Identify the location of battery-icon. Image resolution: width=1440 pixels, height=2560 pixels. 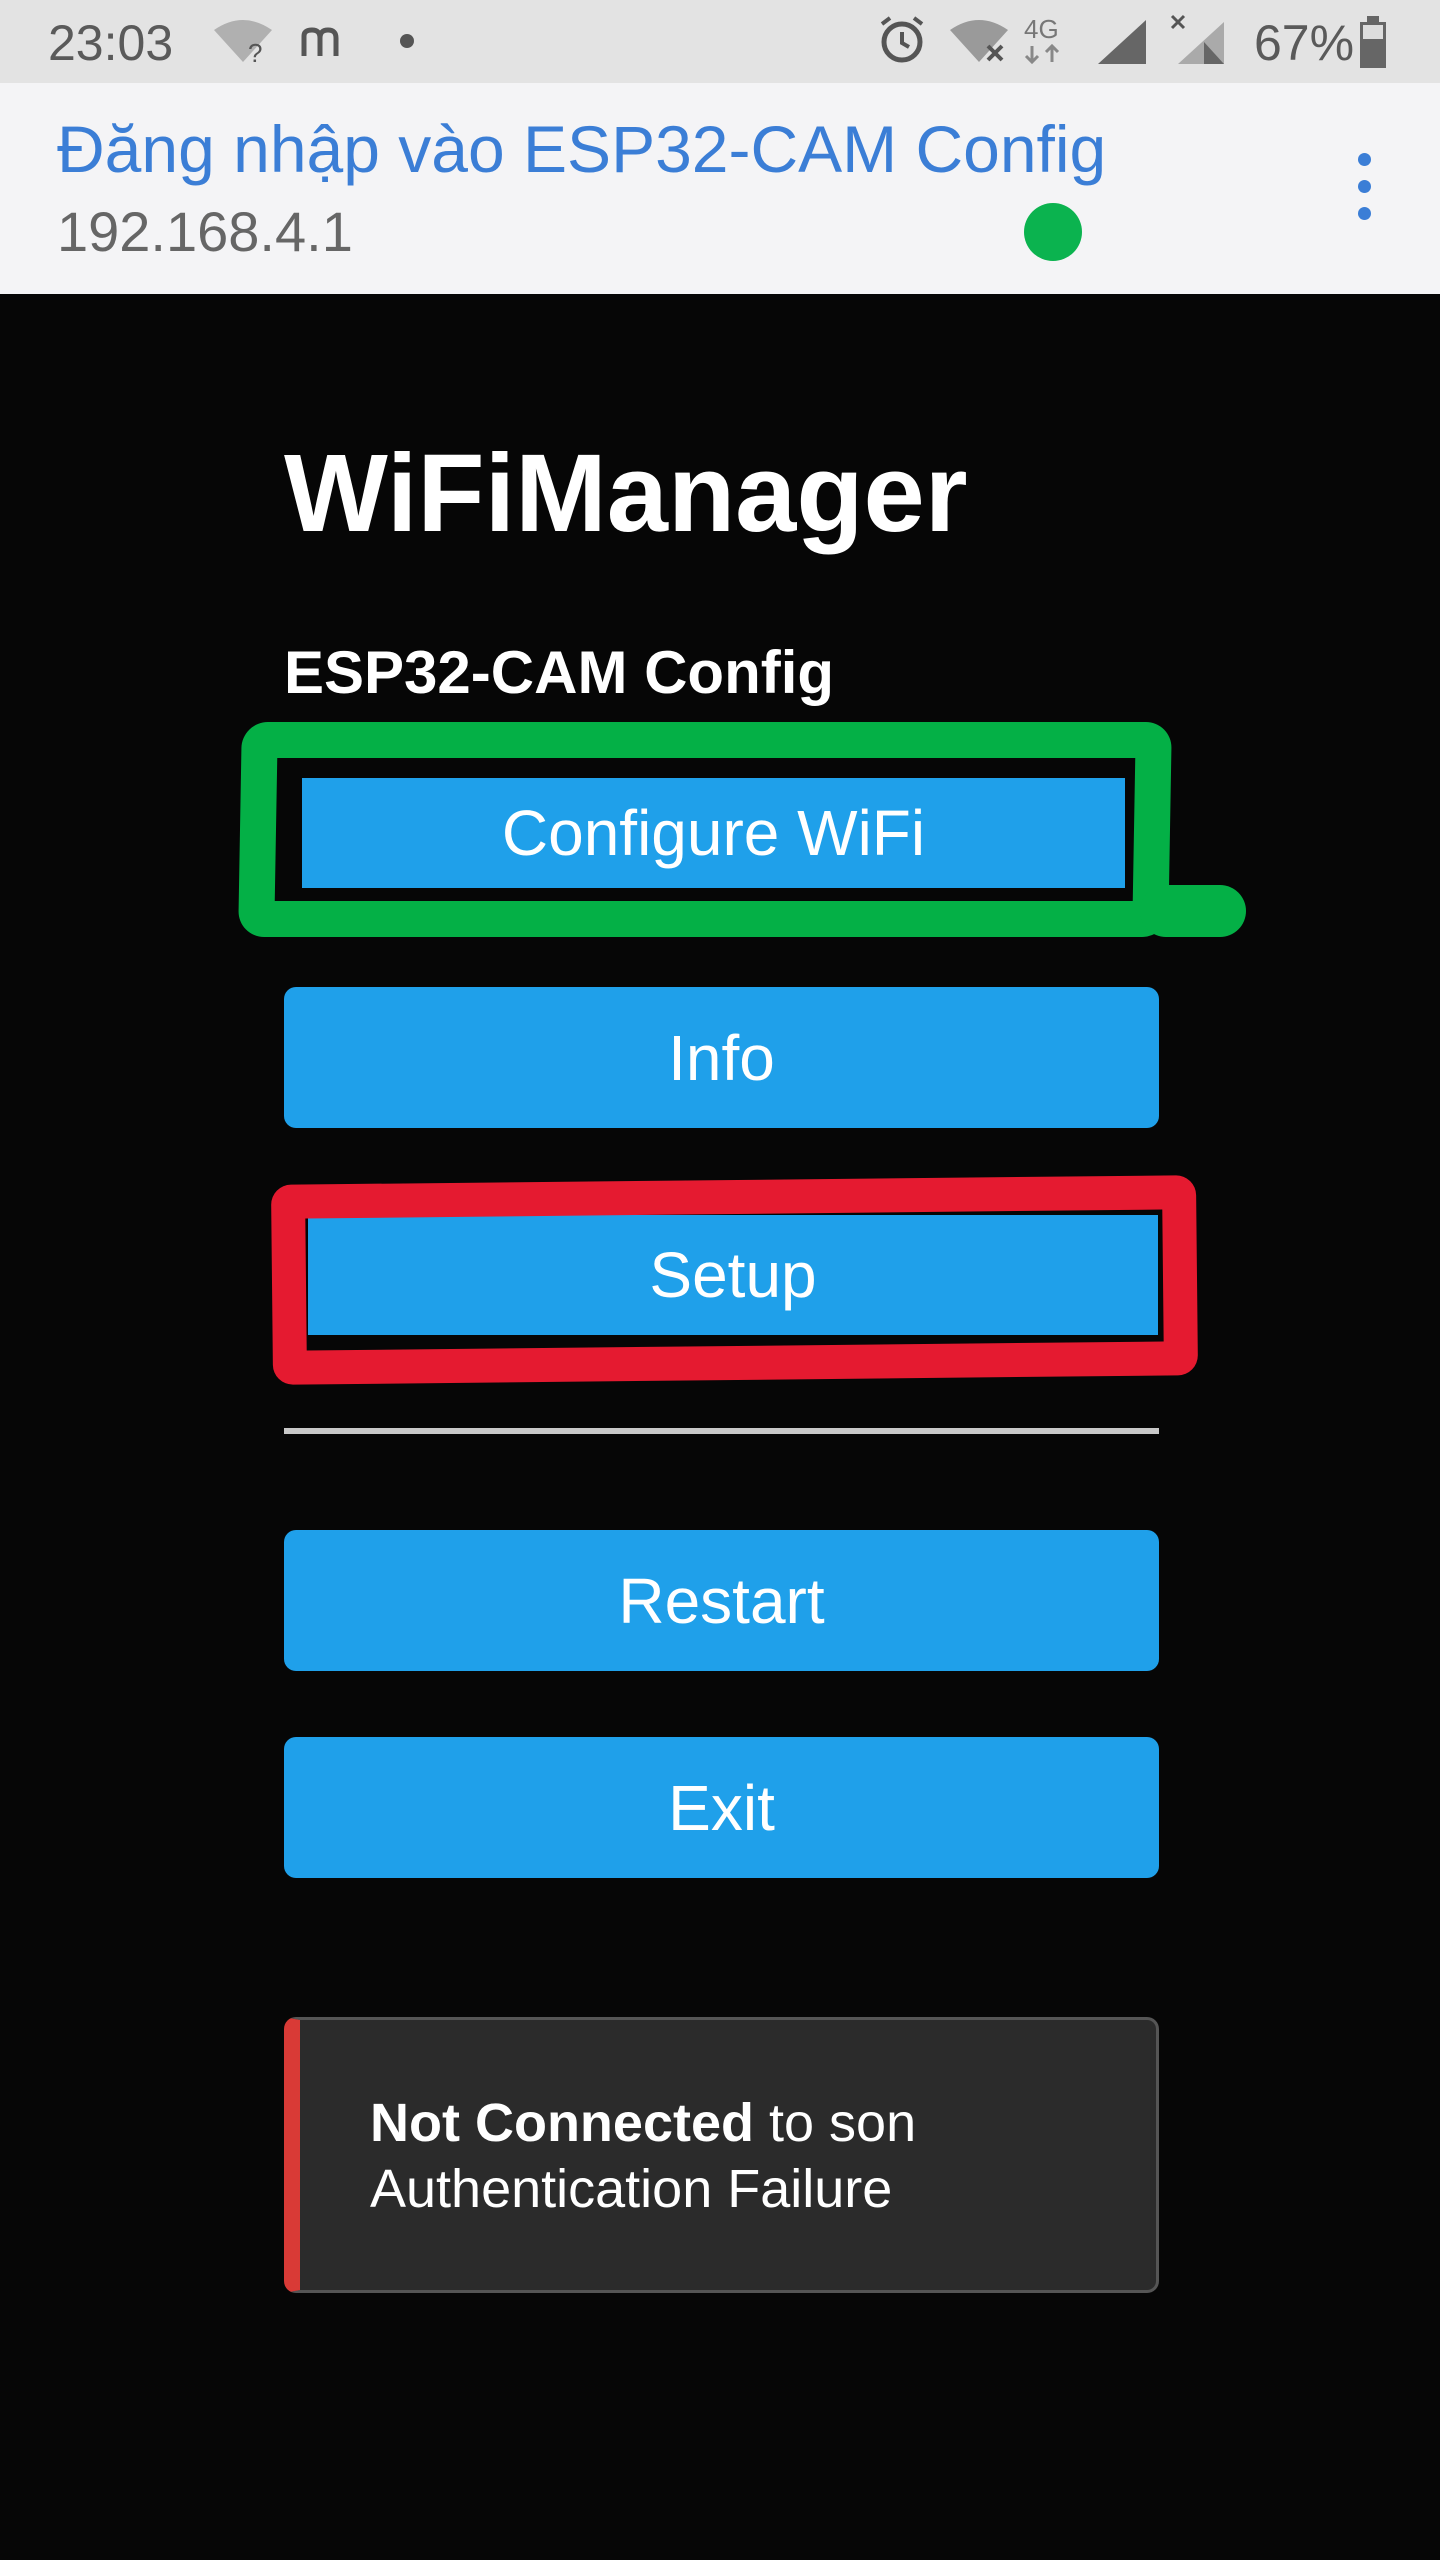
(1373, 42).